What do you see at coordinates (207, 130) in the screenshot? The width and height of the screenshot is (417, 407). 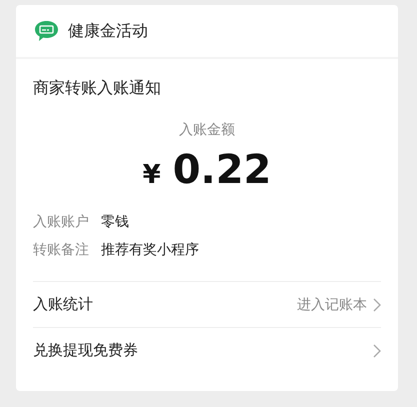 I see `amount-label: 入账金额` at bounding box center [207, 130].